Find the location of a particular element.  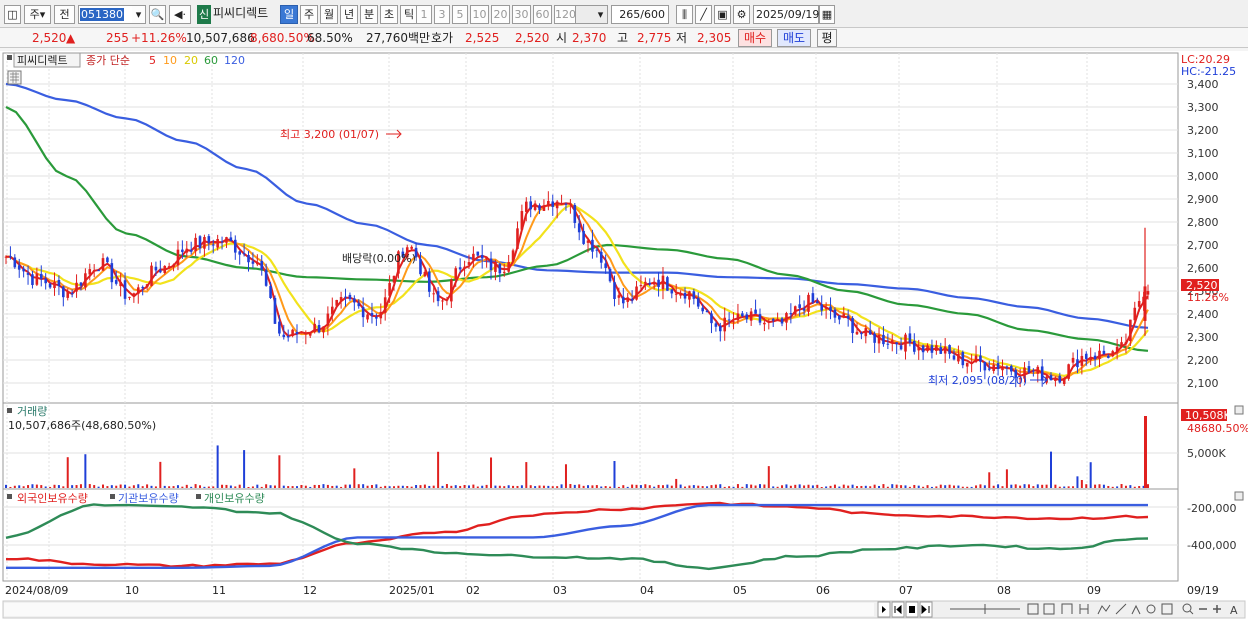

current-pct-tag: 11.26% is located at coordinates (1208, 297).